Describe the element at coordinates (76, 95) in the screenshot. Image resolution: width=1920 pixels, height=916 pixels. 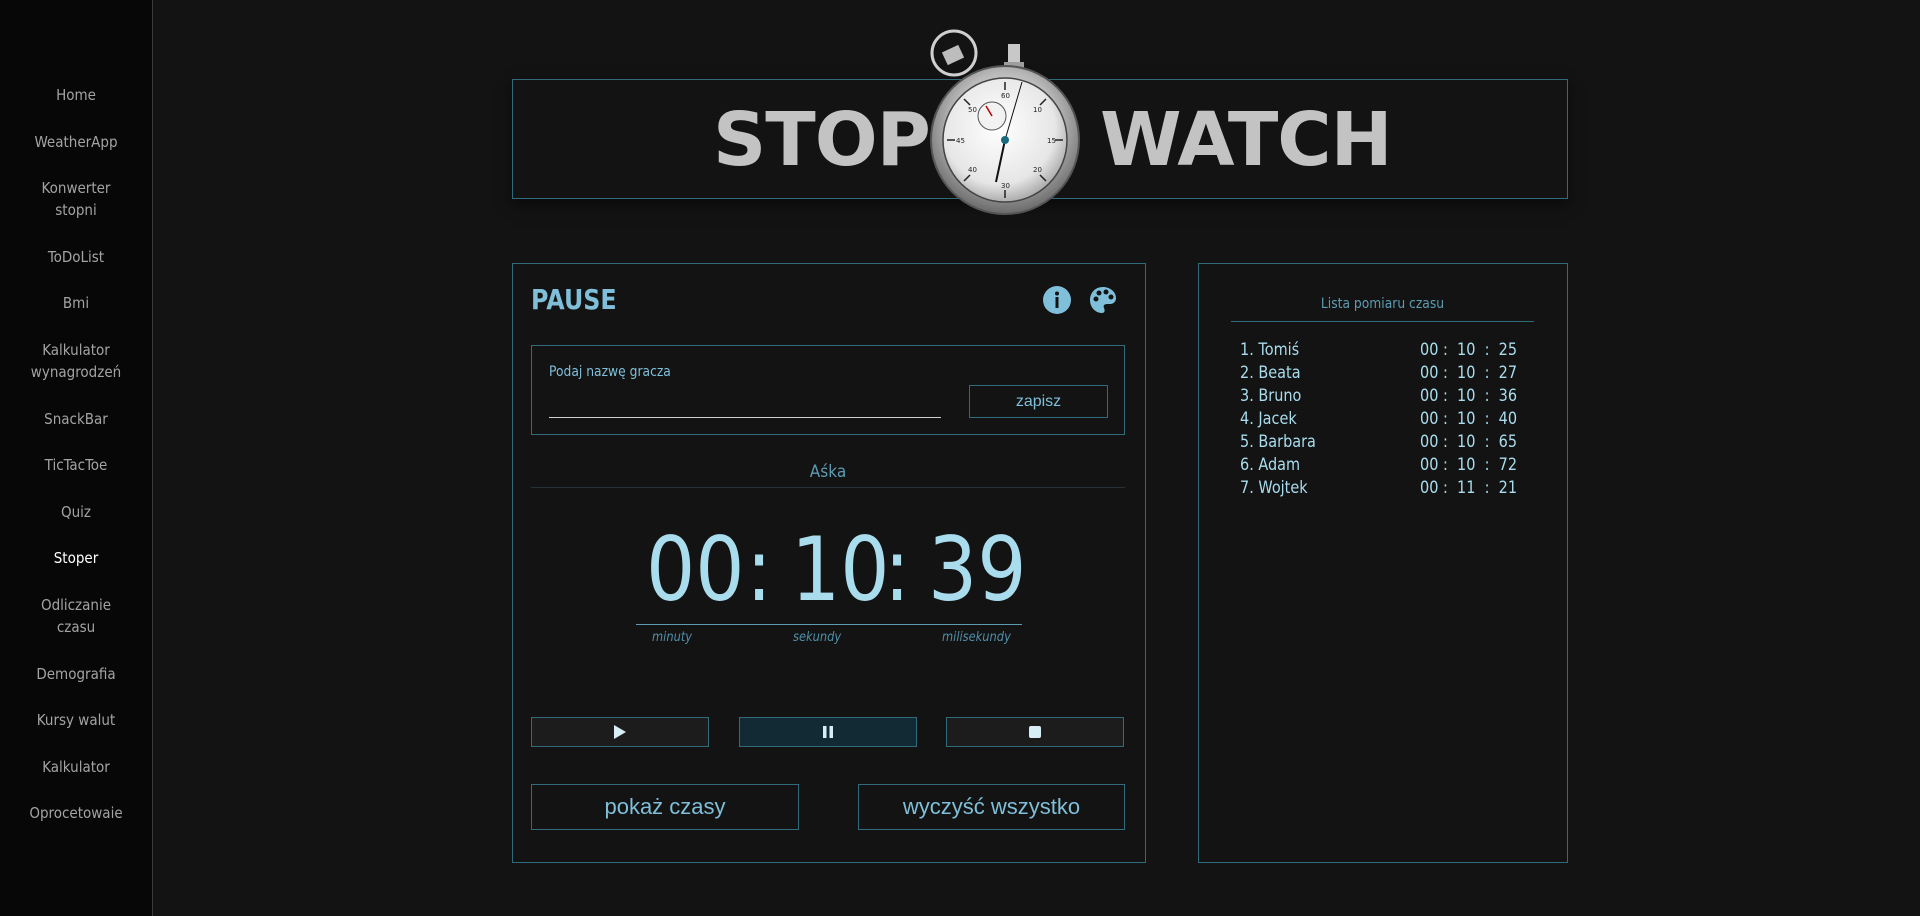
I see `sidebar-item-home: Home` at that location.